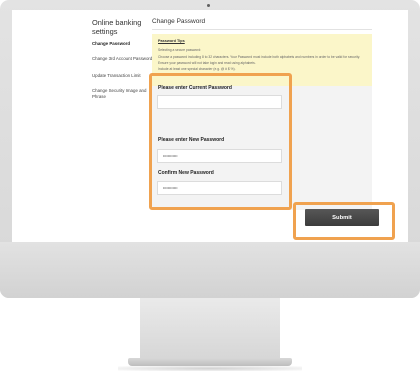 This screenshot has height=380, width=420. Describe the element at coordinates (179, 21) in the screenshot. I see `page-title: Change Password` at that location.